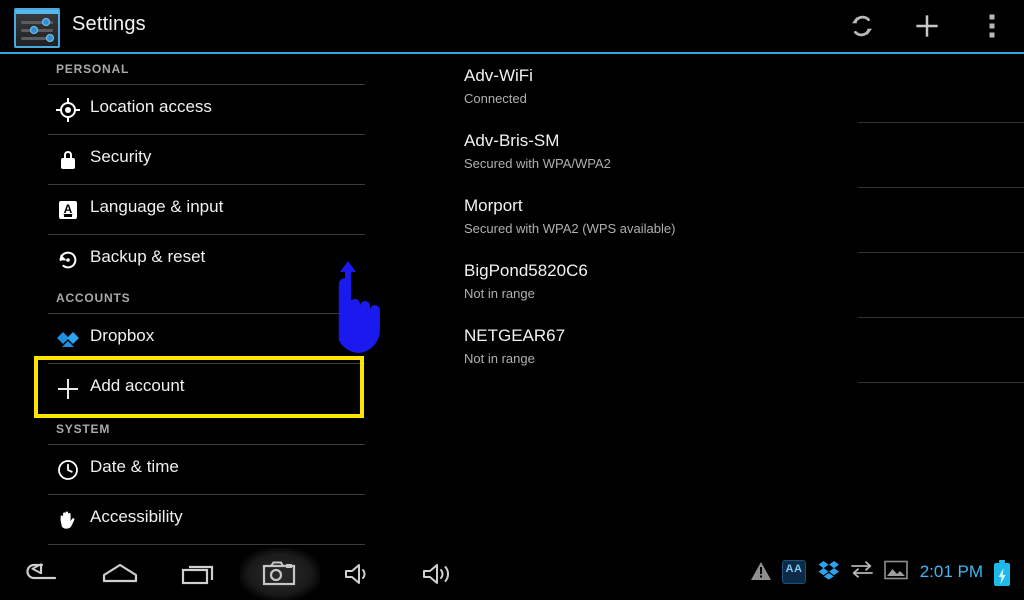  Describe the element at coordinates (121, 156) in the screenshot. I see `sidebar-item-label: Security` at that location.